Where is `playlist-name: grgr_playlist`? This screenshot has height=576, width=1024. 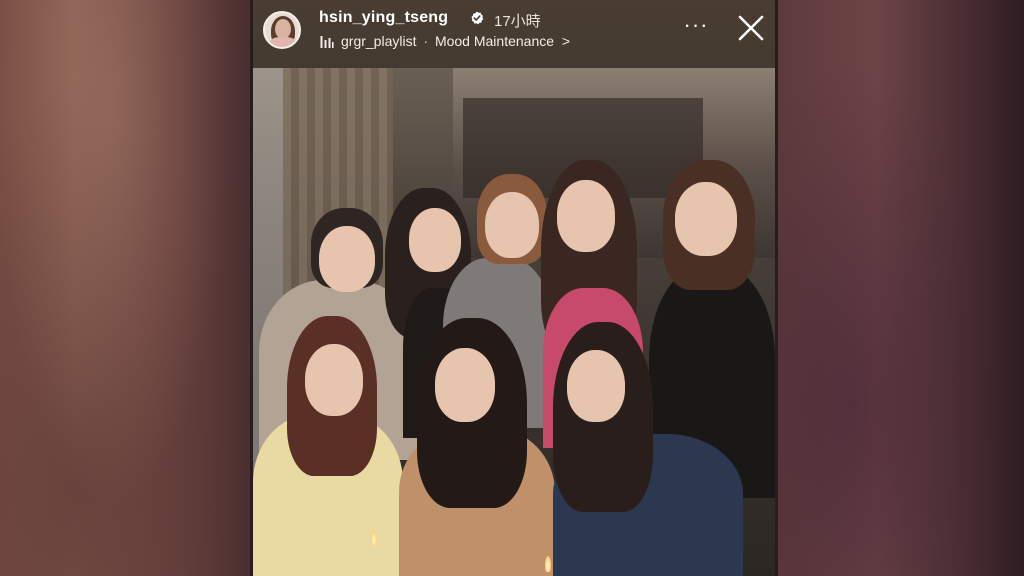
playlist-name: grgr_playlist is located at coordinates (379, 41).